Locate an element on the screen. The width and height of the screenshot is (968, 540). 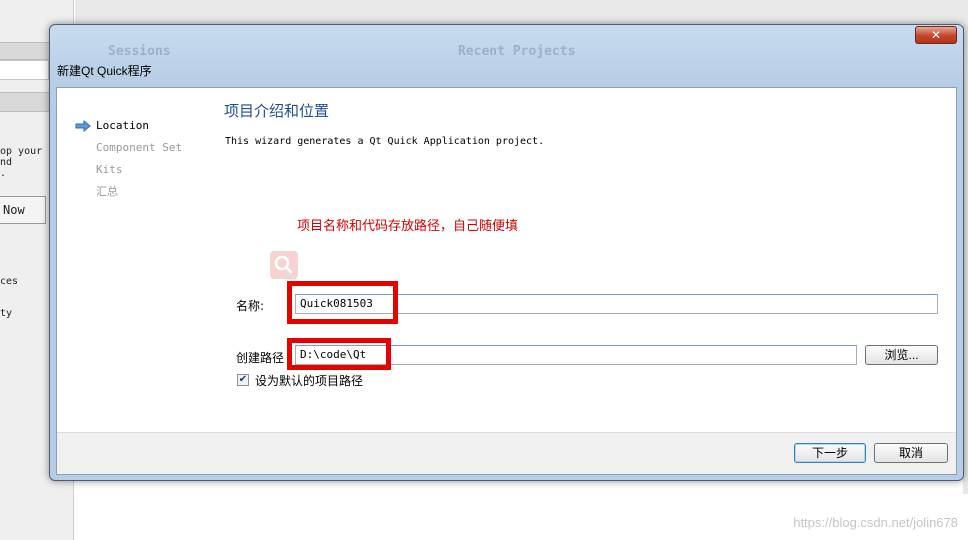
close-icon: ✕ is located at coordinates (936, 35).